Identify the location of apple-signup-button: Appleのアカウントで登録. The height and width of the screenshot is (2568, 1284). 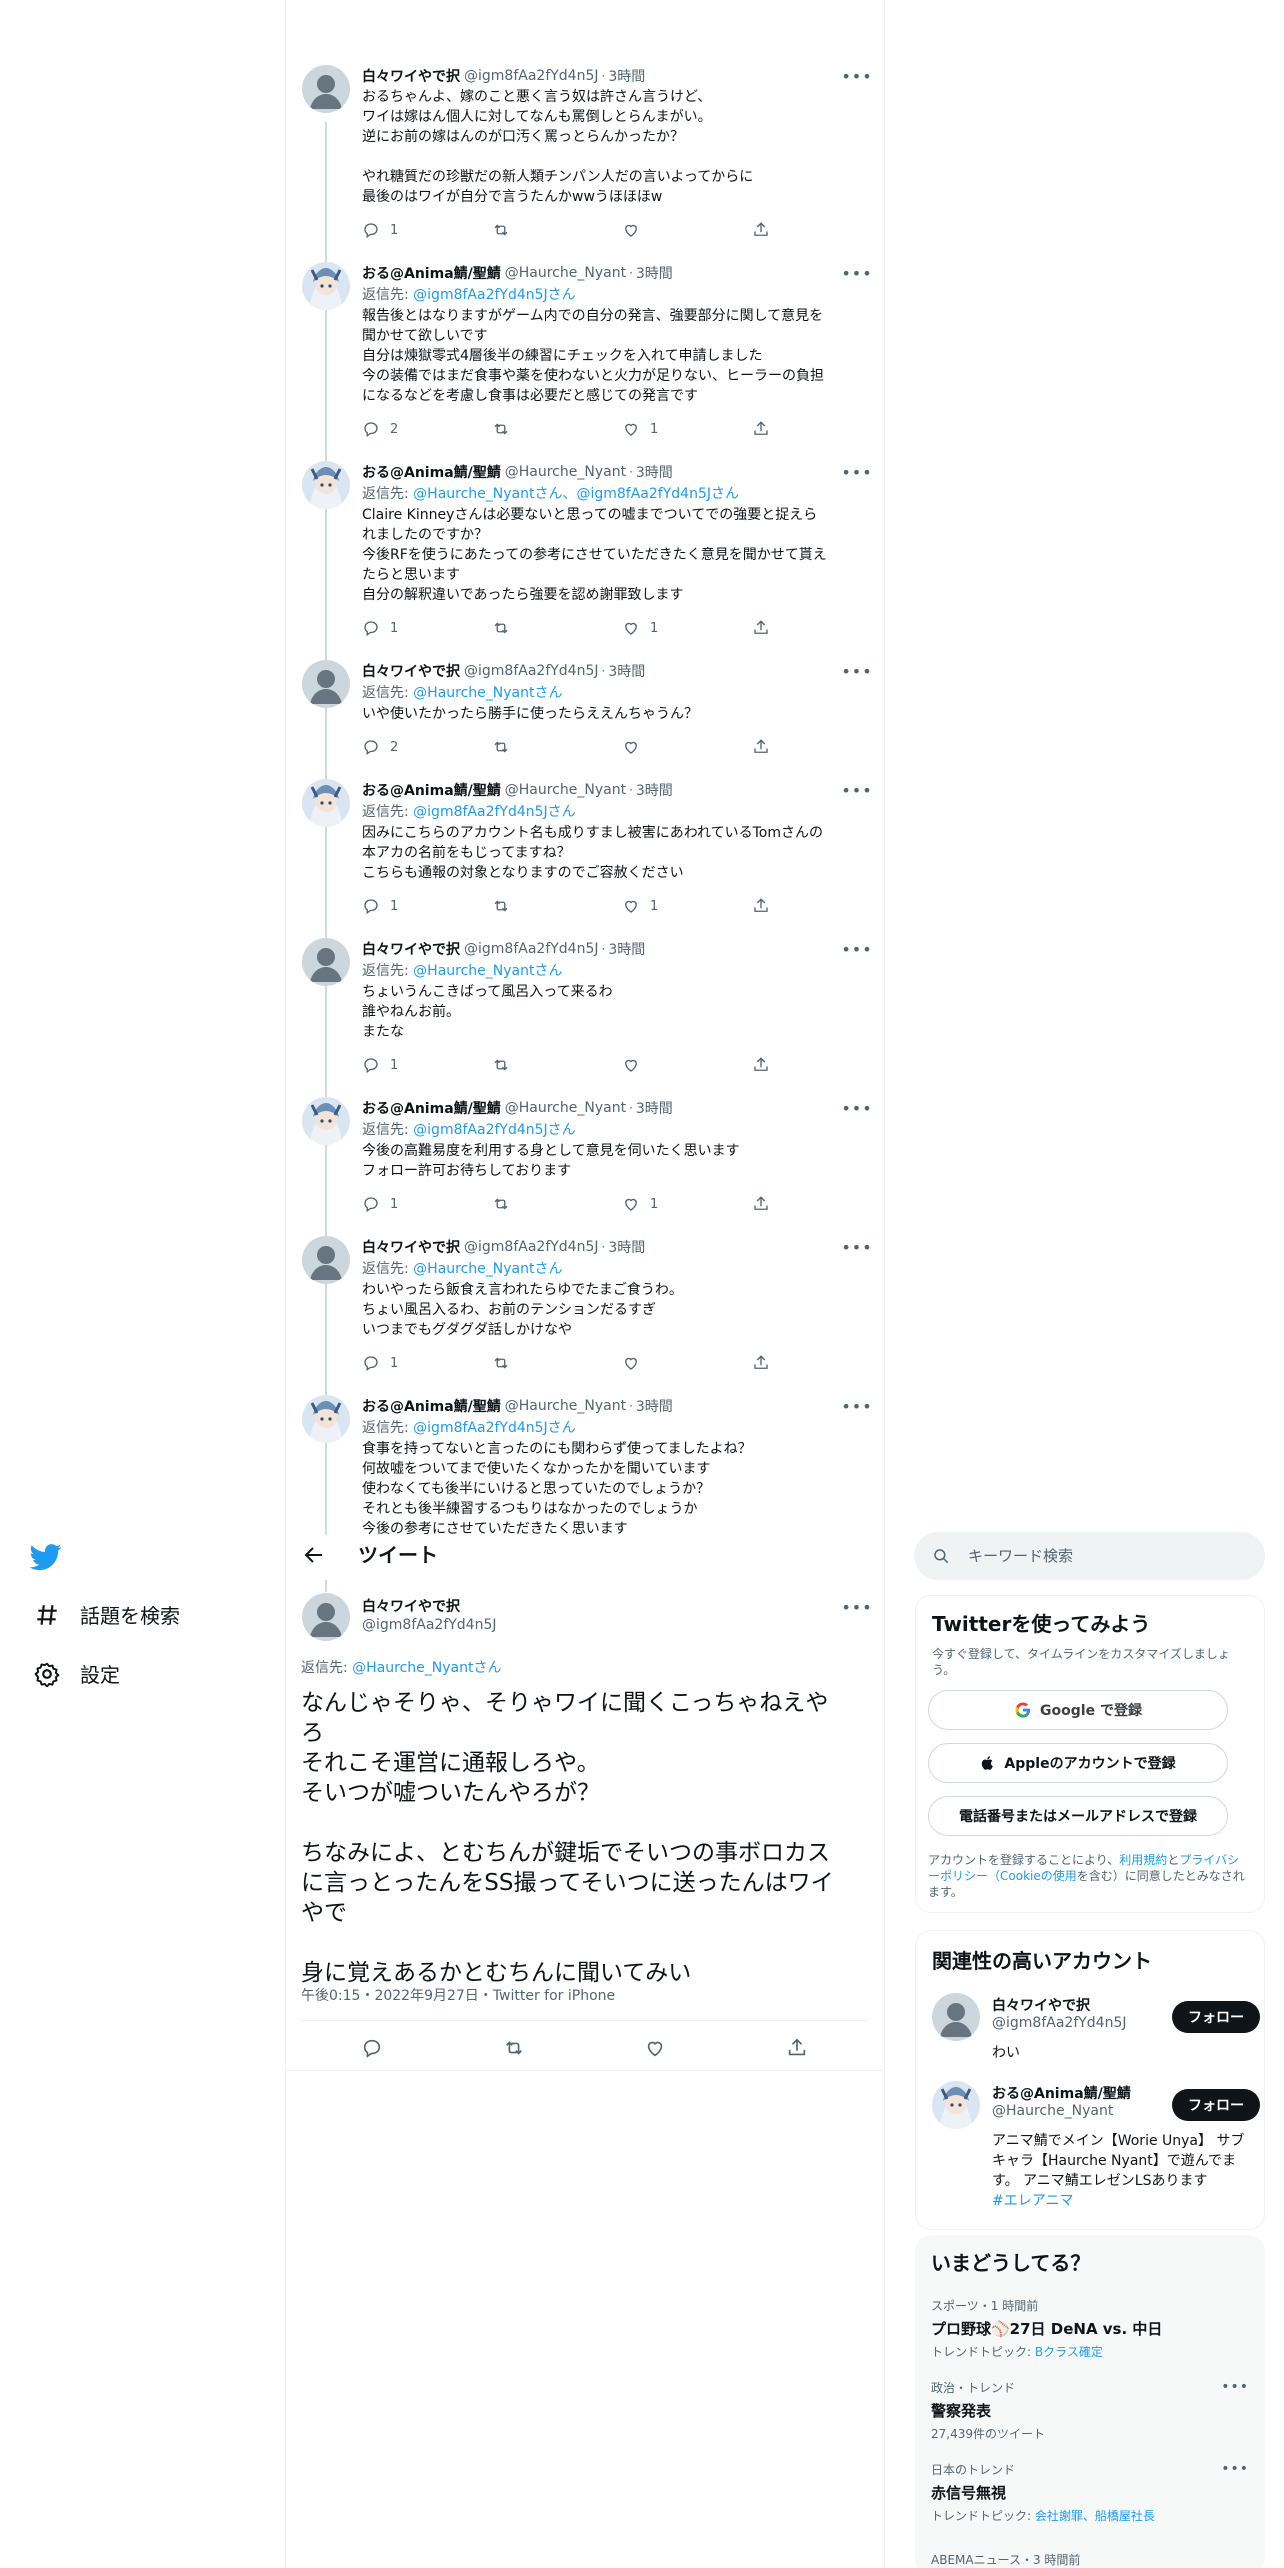
(1078, 1763).